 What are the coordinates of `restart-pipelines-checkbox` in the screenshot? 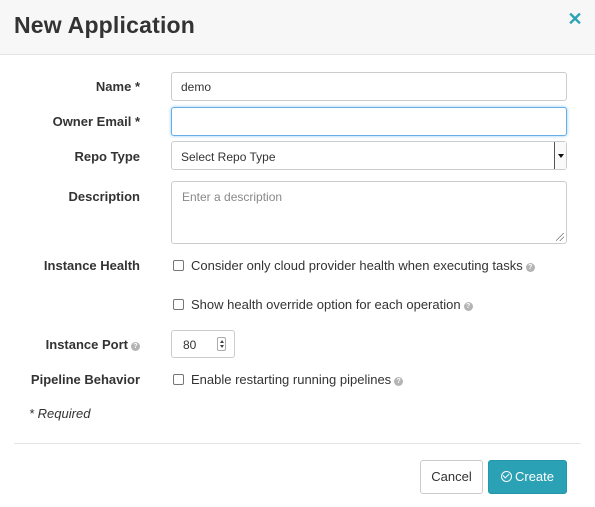 It's located at (178, 379).